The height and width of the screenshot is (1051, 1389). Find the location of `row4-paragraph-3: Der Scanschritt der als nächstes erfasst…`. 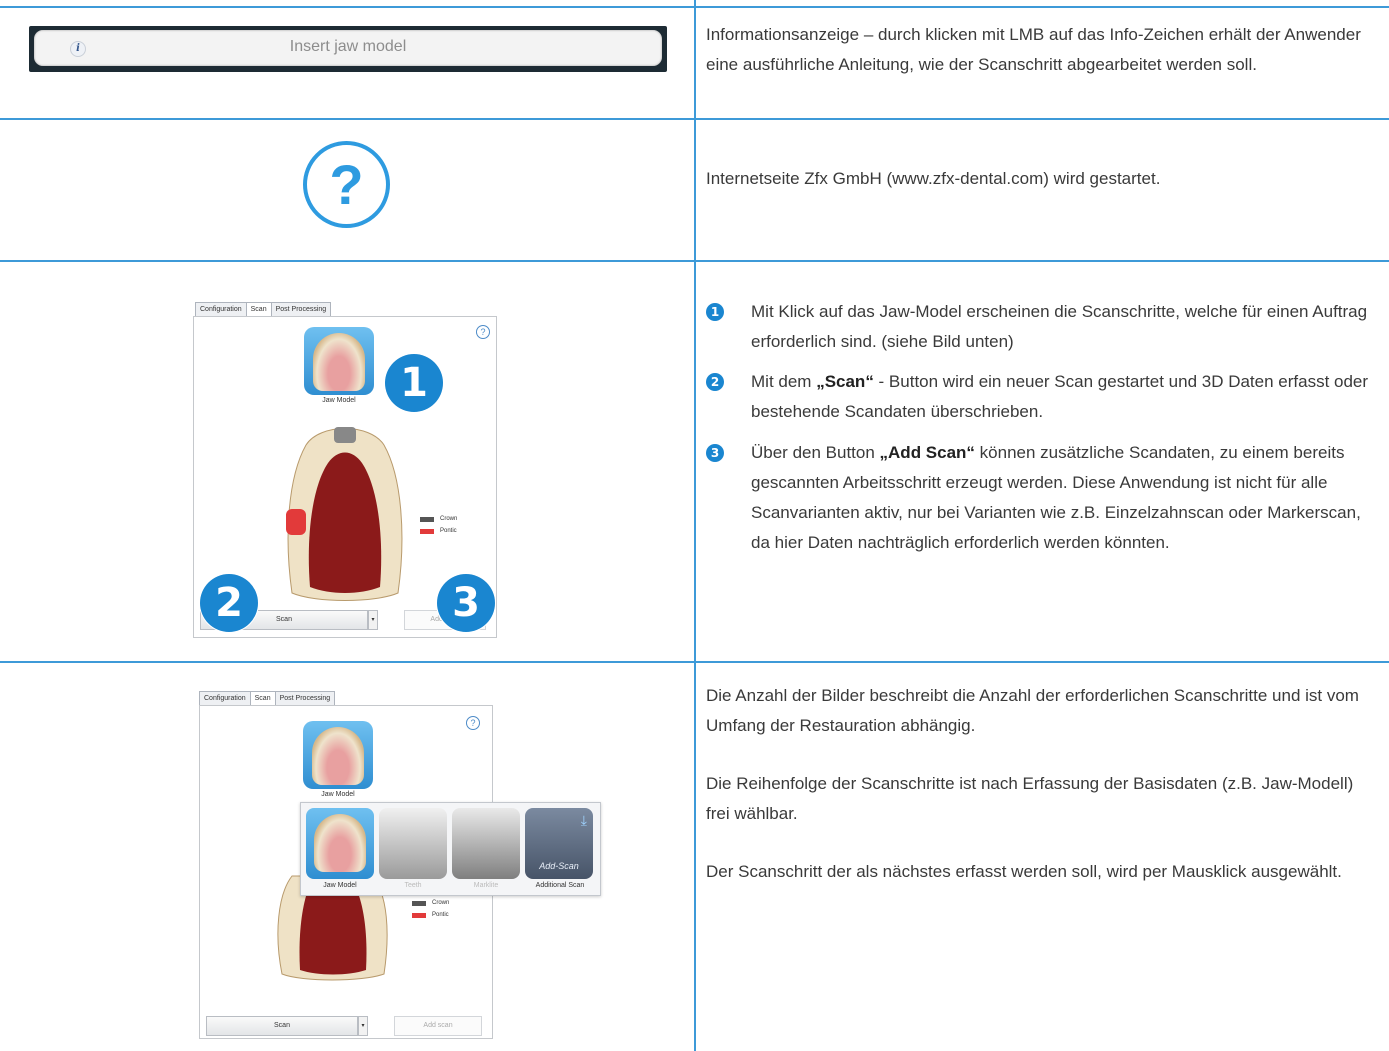

row4-paragraph-3: Der Scanschritt der als nächstes erfasst… is located at coordinates (1024, 871).